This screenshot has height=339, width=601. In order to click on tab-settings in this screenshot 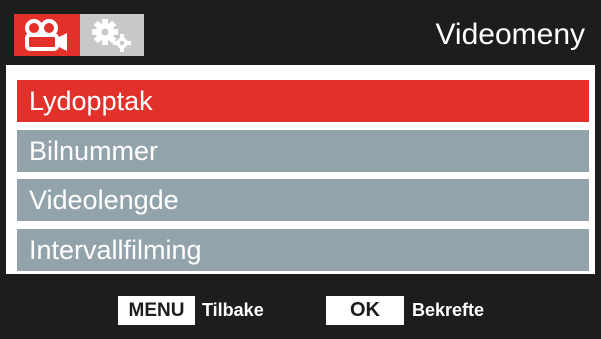, I will do `click(112, 35)`.